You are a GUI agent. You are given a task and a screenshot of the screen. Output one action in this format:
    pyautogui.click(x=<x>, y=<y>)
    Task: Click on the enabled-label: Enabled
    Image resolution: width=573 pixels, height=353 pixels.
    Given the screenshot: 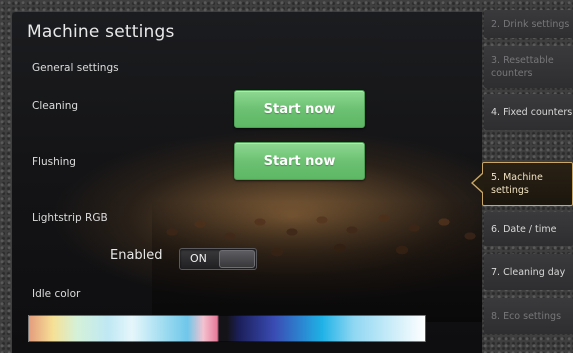 What is the action you would take?
    pyautogui.click(x=136, y=255)
    